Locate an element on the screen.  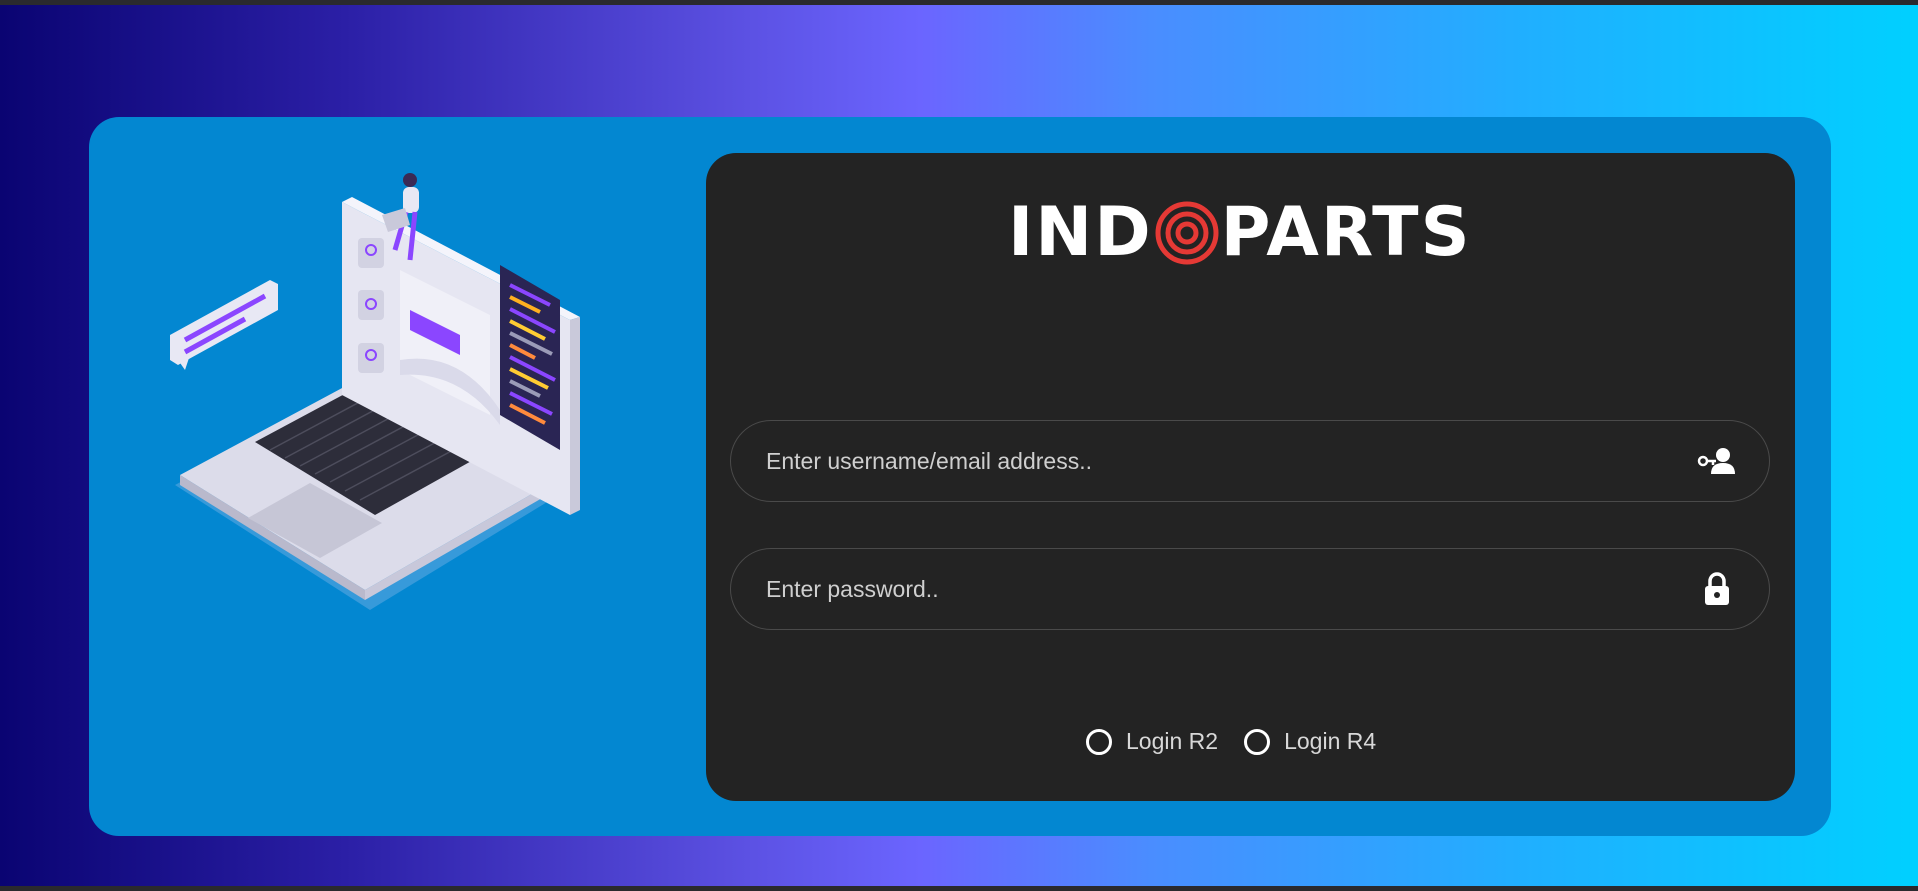
laptop-illustration is located at coordinates (375, 391).